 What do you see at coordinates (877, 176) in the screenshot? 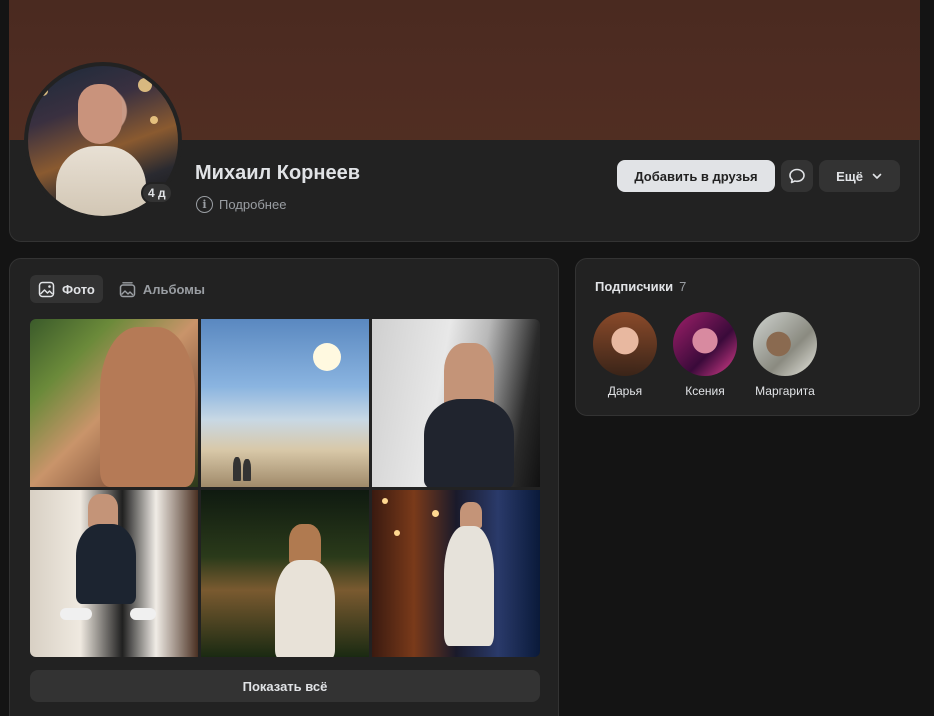
I see `chevron-down-icon` at bounding box center [877, 176].